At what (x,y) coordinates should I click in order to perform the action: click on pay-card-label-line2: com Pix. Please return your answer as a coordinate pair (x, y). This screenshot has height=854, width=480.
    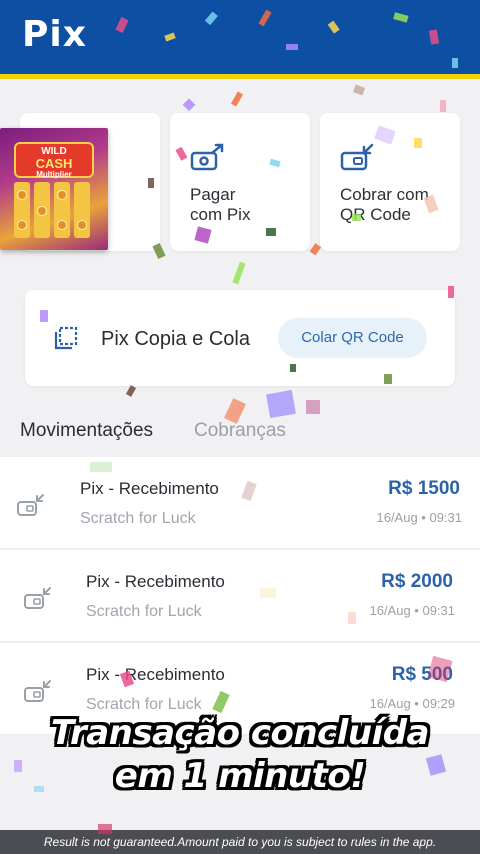
    Looking at the image, I should click on (220, 214).